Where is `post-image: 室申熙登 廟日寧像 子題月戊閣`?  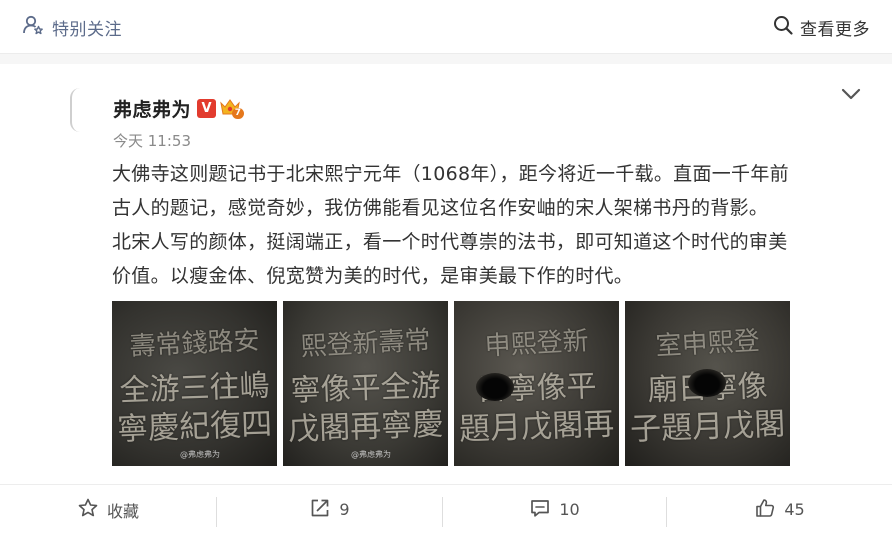
post-image: 室申熙登 廟日寧像 子題月戊閣 is located at coordinates (707, 383).